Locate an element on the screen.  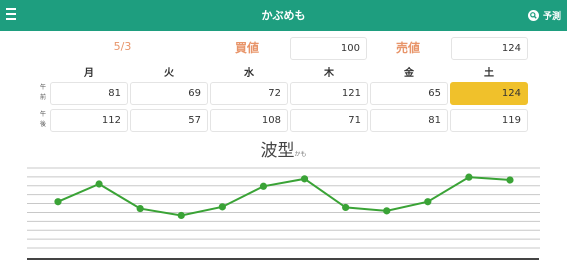
pm-price-wed: 108 is located at coordinates (249, 120).